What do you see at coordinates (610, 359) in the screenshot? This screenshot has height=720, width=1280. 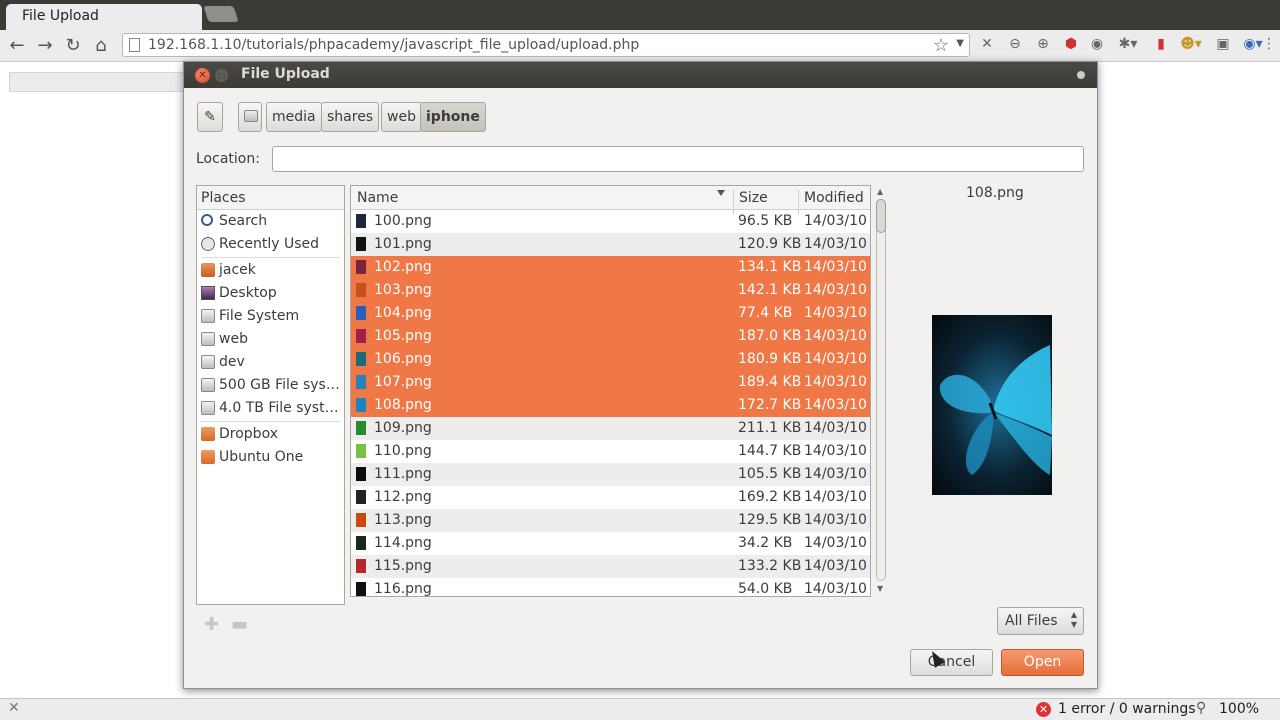 I see `file-row: 106.png 180.9 KB 14/03/10` at bounding box center [610, 359].